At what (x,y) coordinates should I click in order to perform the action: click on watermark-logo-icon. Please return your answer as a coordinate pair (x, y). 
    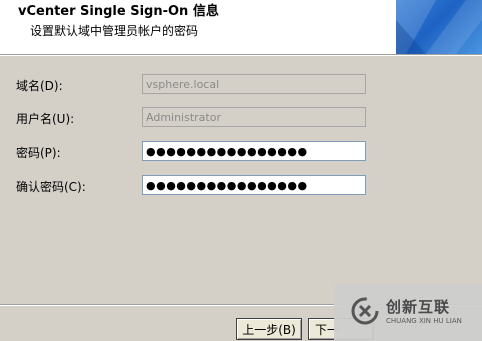
    Looking at the image, I should click on (365, 311).